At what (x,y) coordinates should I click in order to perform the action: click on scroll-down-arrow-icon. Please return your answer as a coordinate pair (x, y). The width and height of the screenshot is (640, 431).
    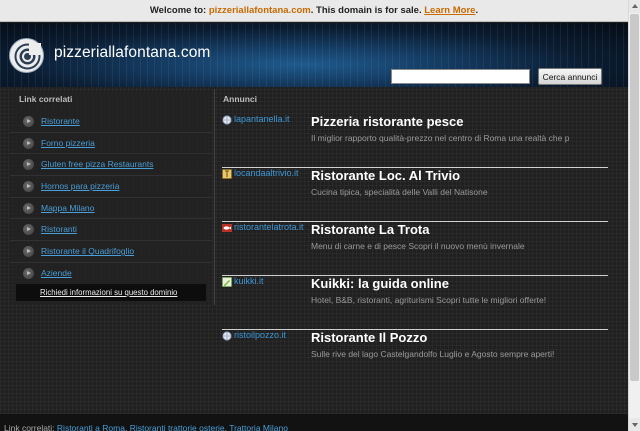
    Looking at the image, I should click on (634, 424).